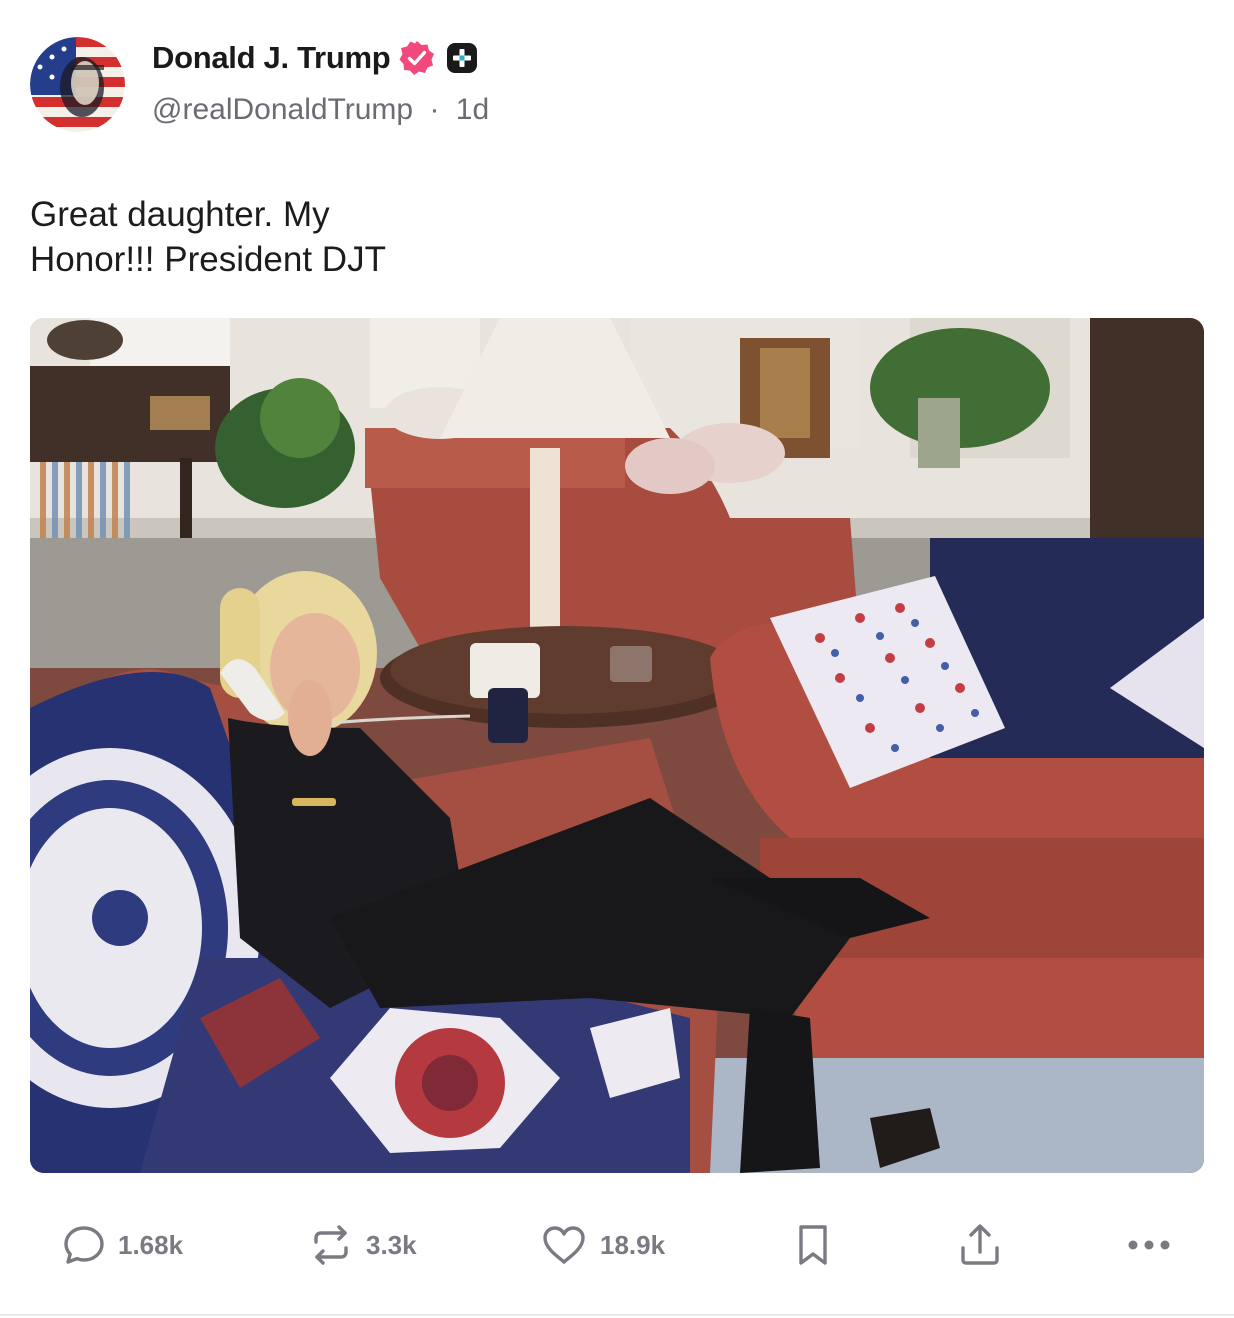  Describe the element at coordinates (633, 1244) in the screenshot. I see `like-count: 18.9k` at that location.